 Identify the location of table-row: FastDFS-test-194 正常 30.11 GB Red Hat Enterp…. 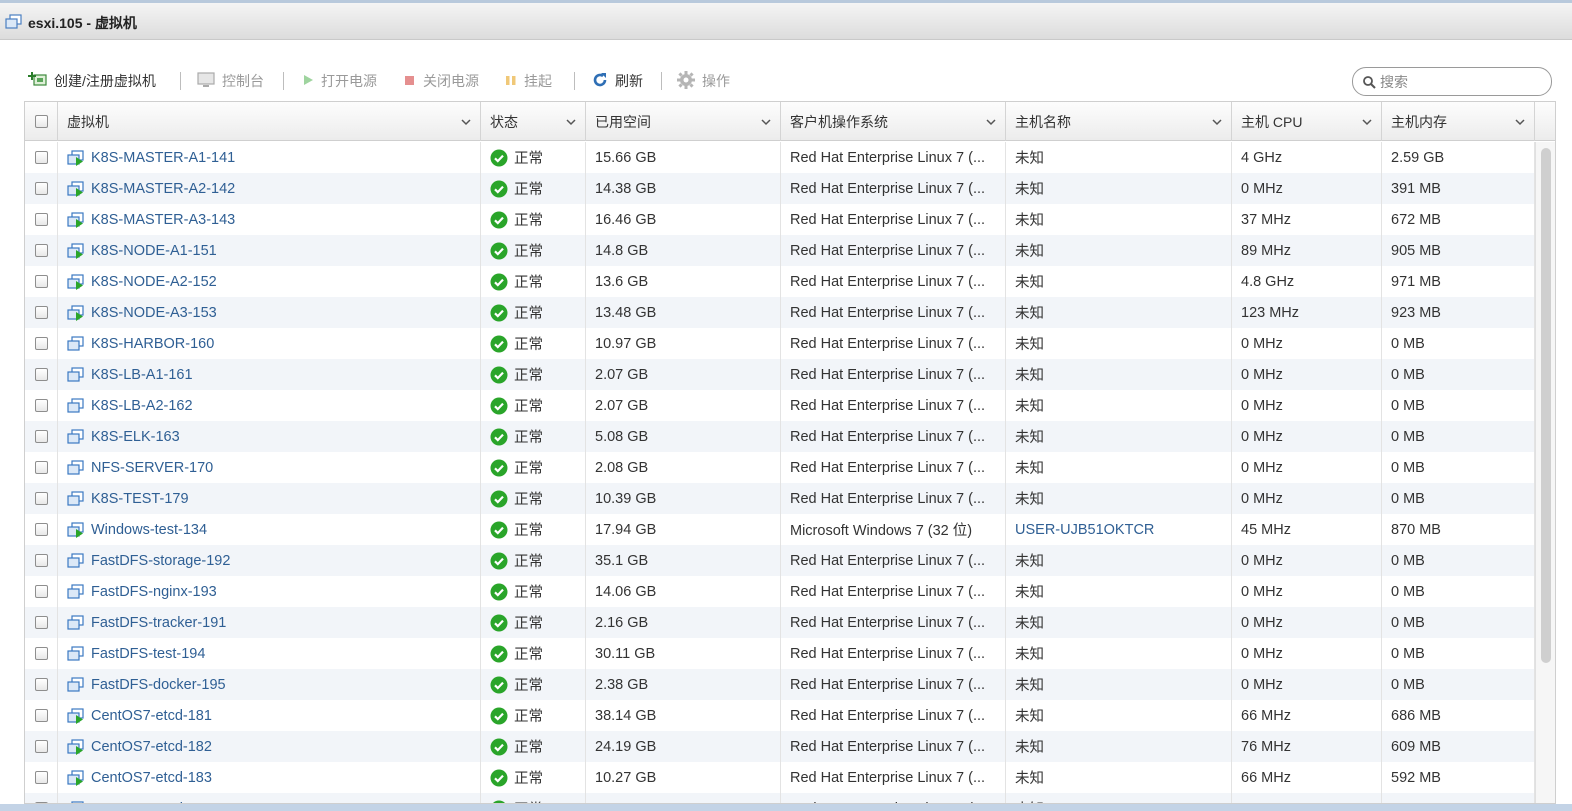
(780, 653).